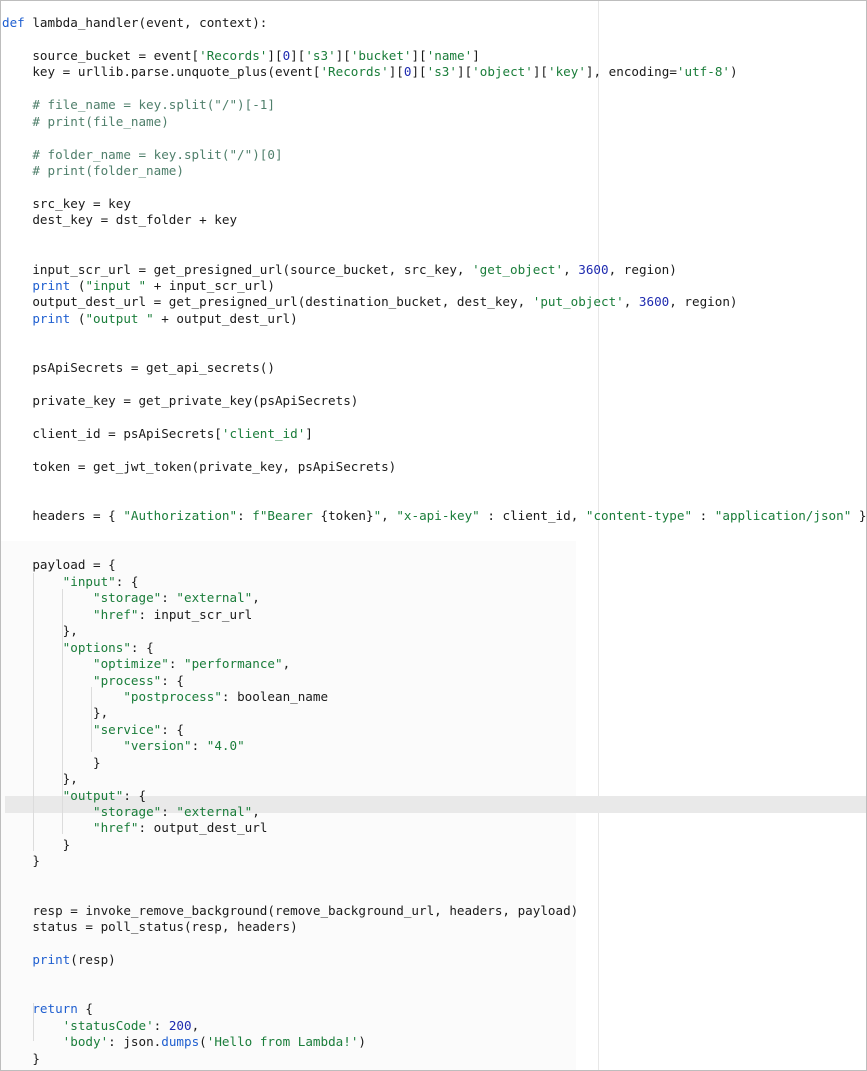 The height and width of the screenshot is (1071, 867). What do you see at coordinates (434, 730) in the screenshot?
I see `code-line: "service": {` at bounding box center [434, 730].